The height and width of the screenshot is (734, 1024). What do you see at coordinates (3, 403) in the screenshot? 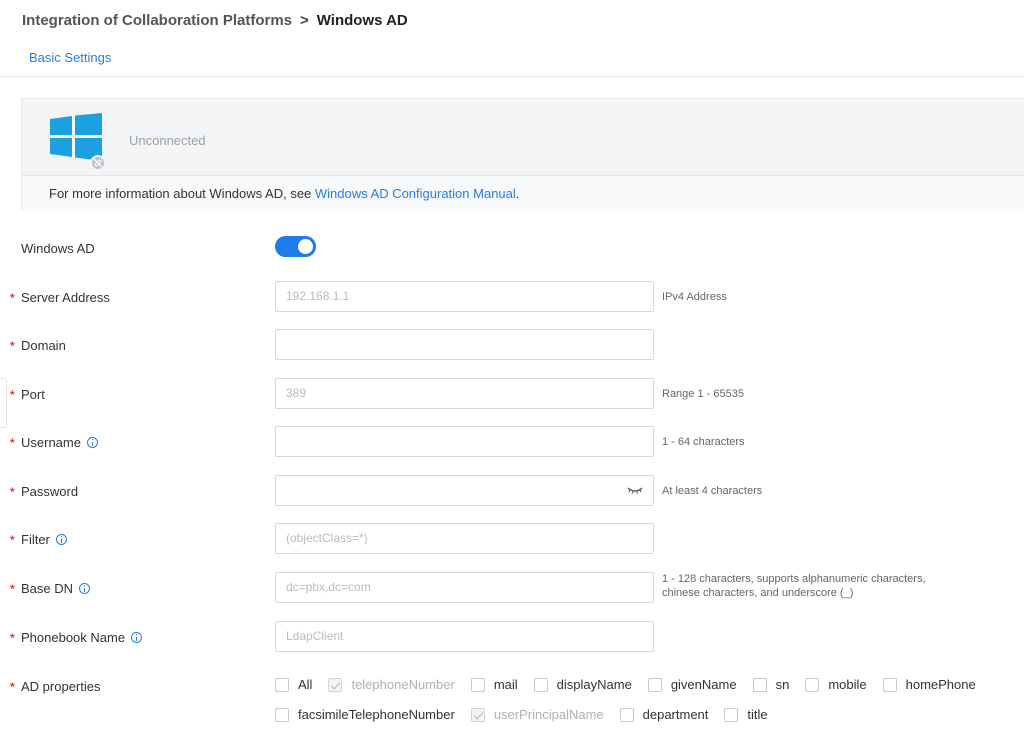
I see `sidebar-collapse-handle` at bounding box center [3, 403].